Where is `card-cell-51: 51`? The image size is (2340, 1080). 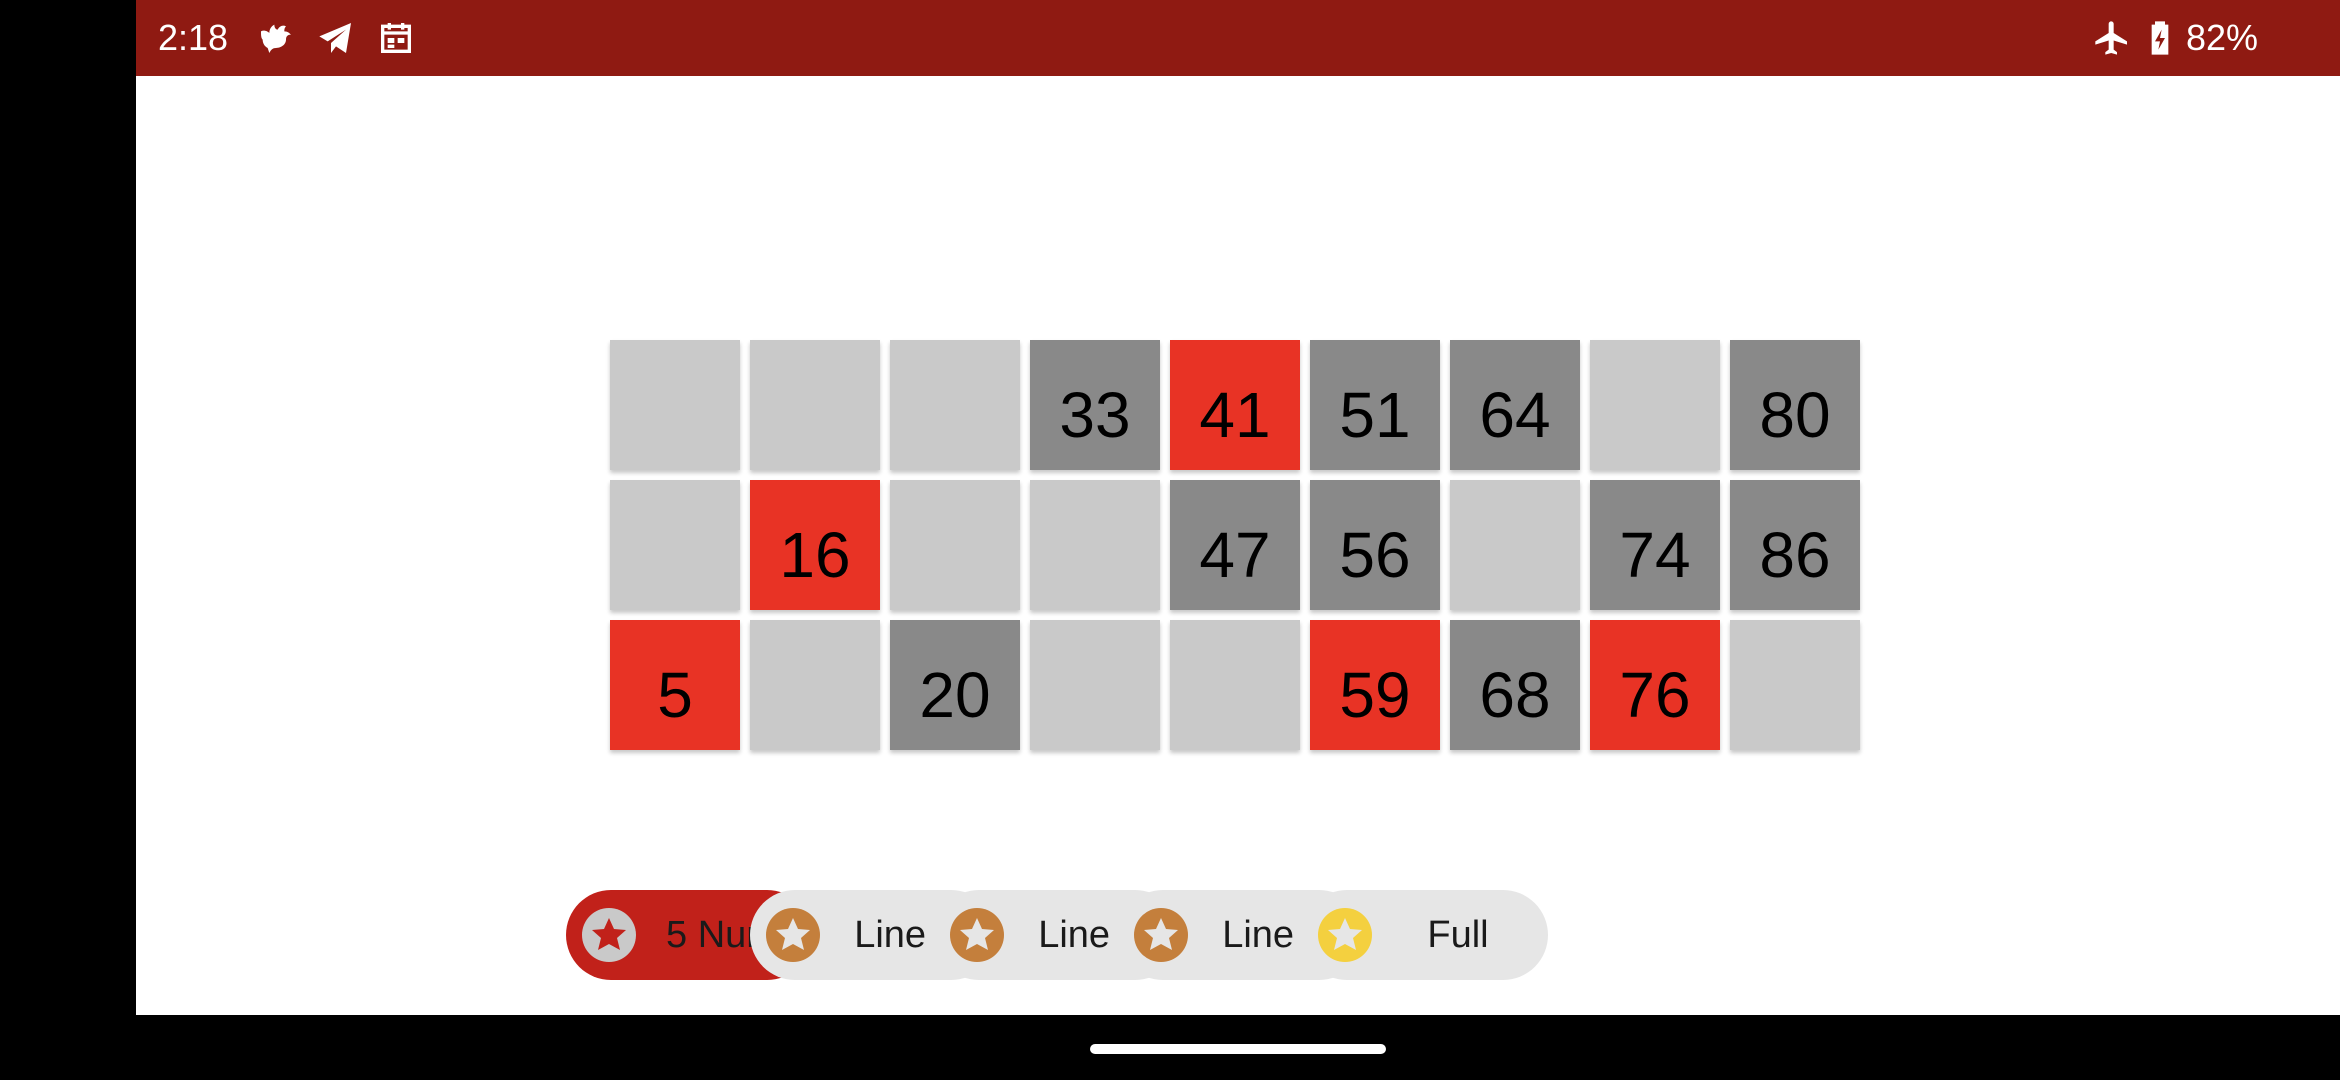 card-cell-51: 51 is located at coordinates (1375, 405).